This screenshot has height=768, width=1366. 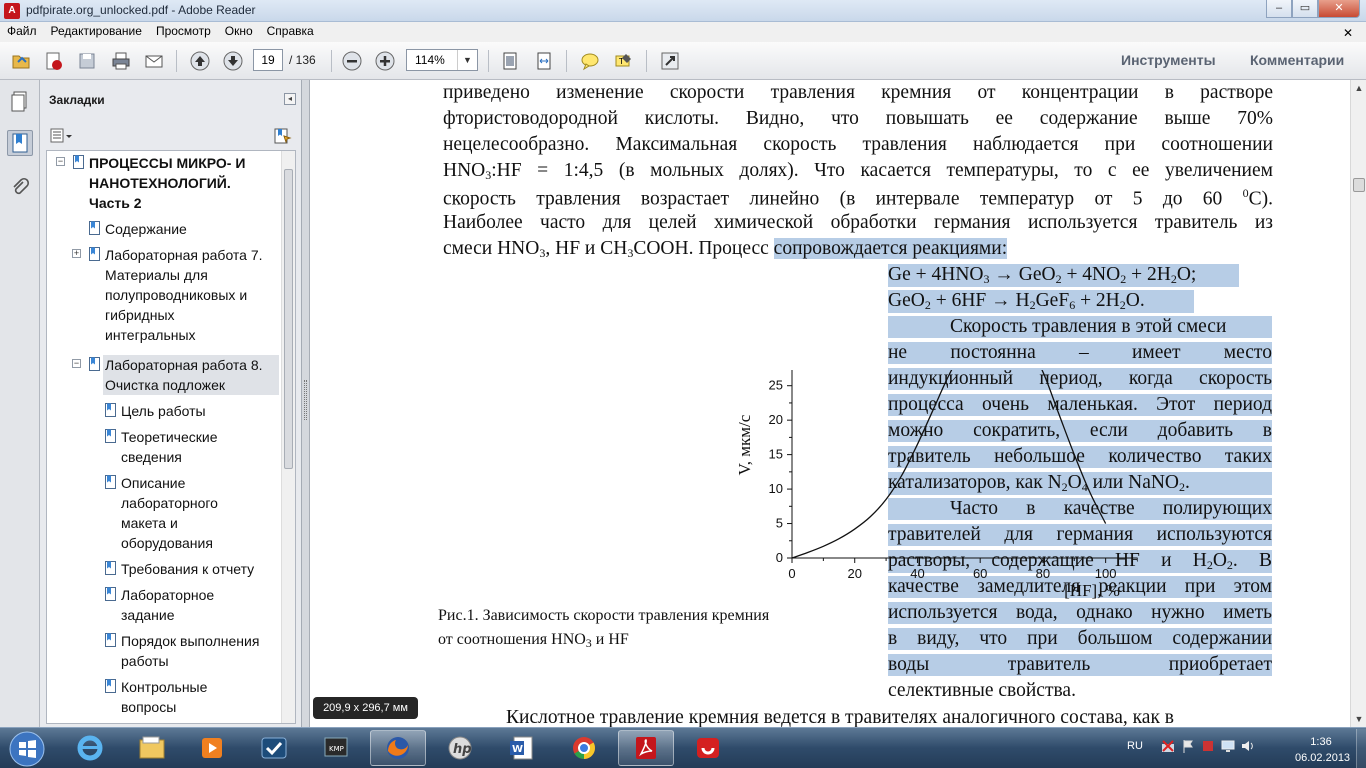 I want to click on media-player-icon, so click(x=212, y=748).